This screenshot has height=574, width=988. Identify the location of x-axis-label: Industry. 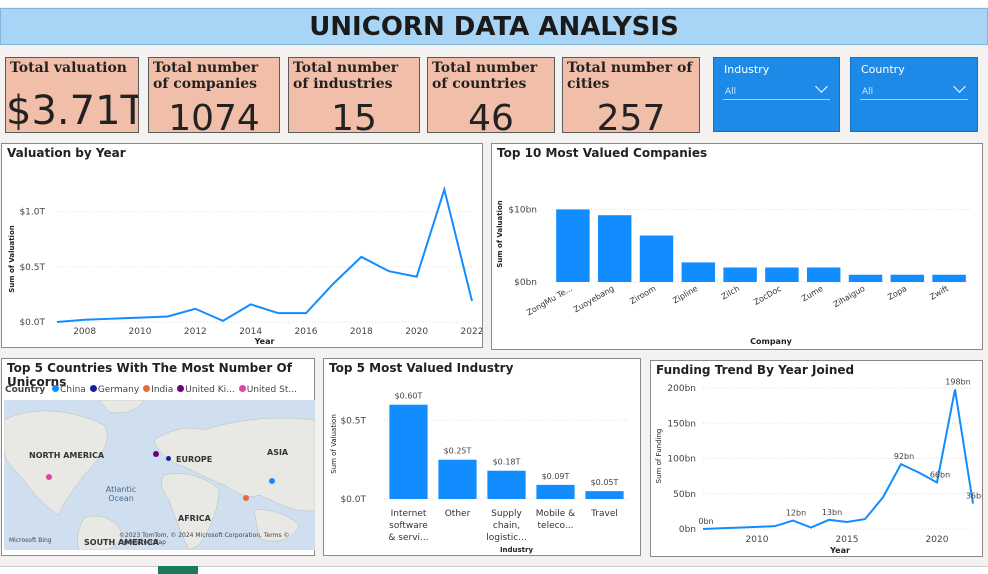
(517, 550).